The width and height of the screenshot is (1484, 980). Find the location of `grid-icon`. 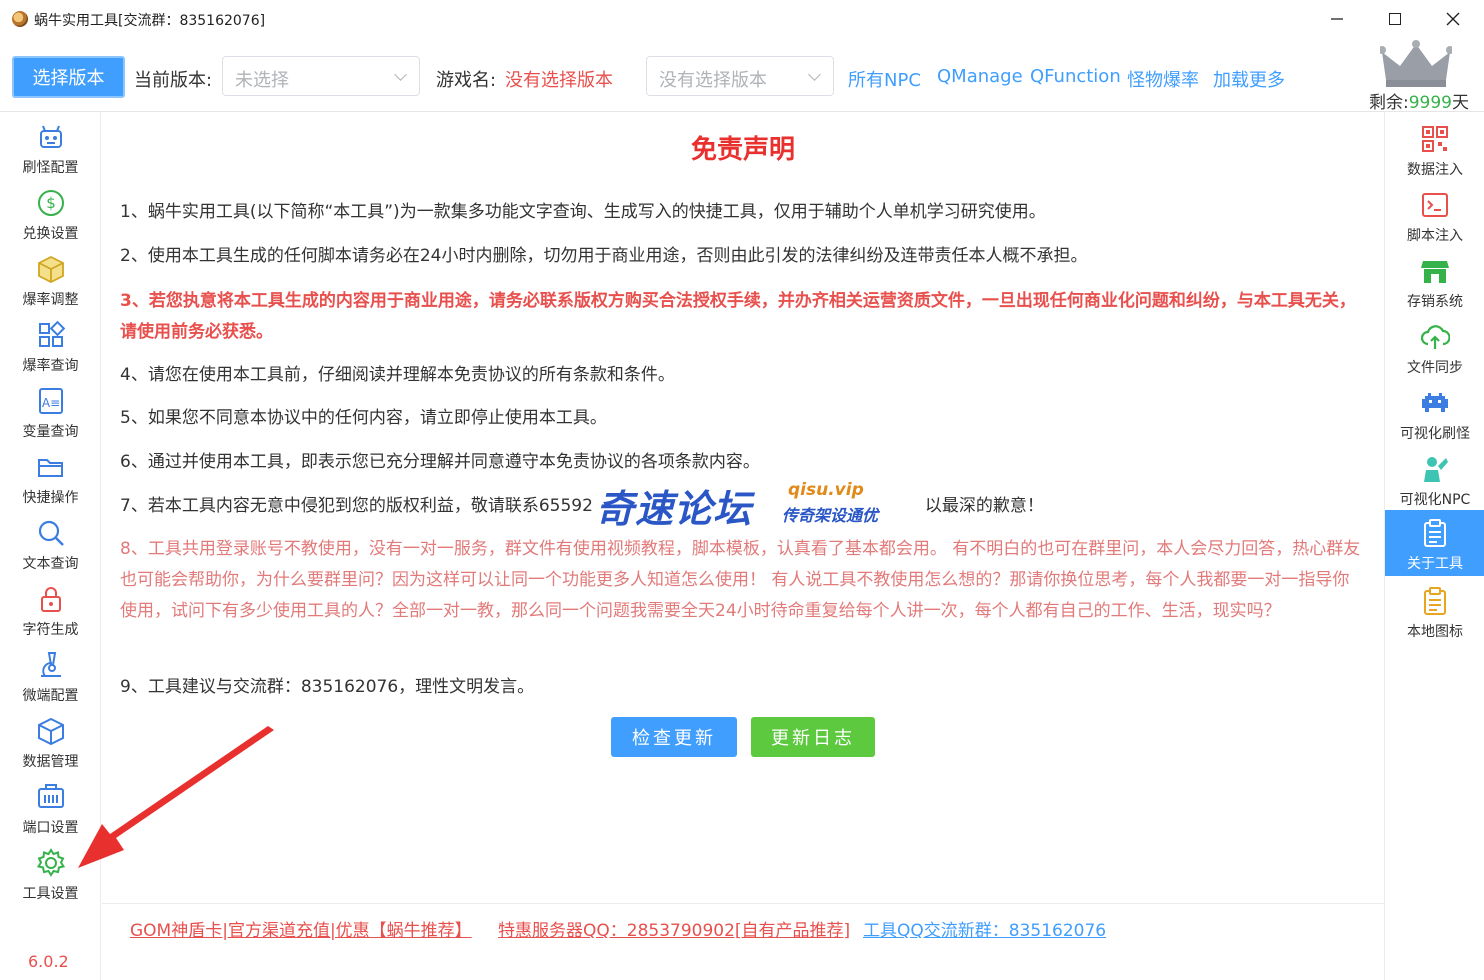

grid-icon is located at coordinates (51, 333).